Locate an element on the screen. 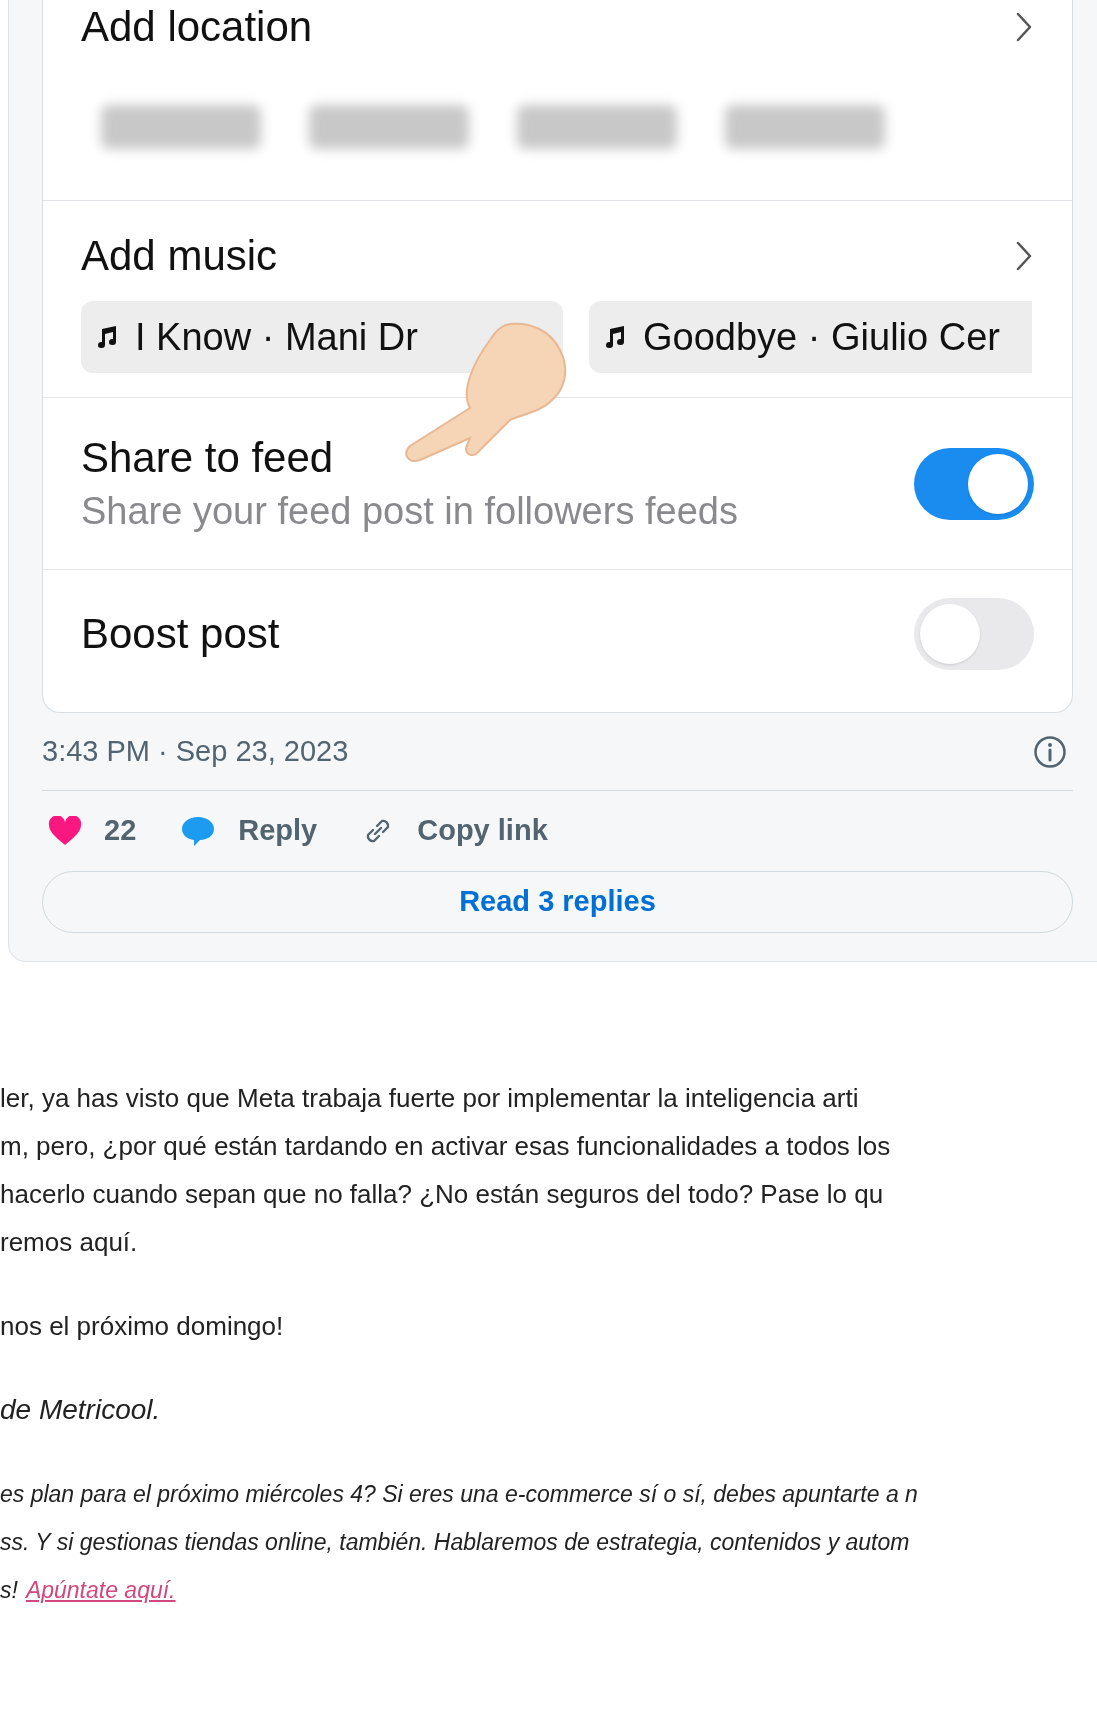  row-label: Share to feed is located at coordinates (208, 457).